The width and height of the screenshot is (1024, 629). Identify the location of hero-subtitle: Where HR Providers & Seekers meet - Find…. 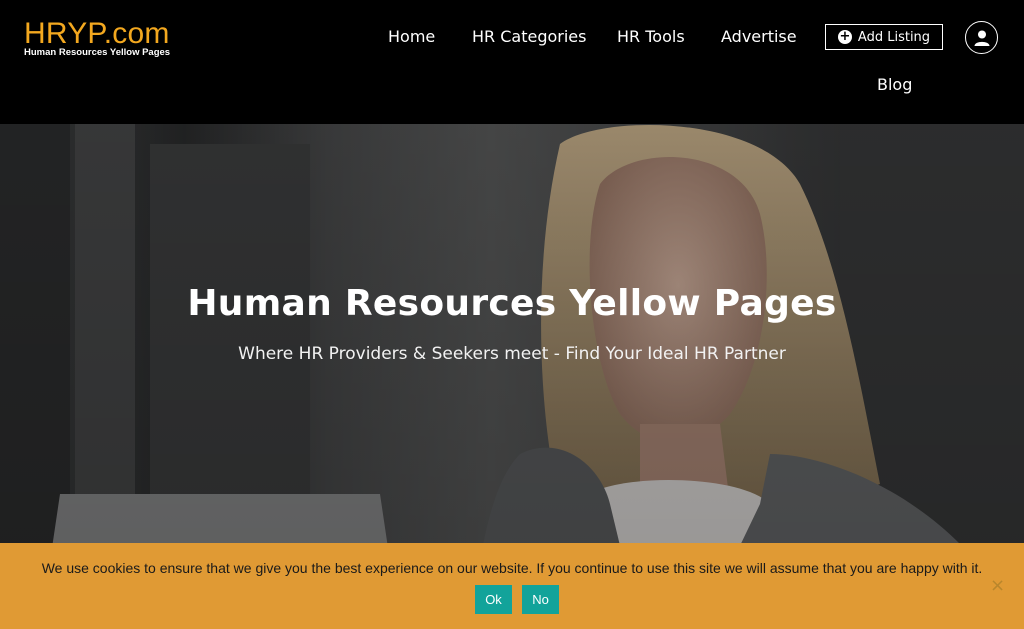
(512, 354).